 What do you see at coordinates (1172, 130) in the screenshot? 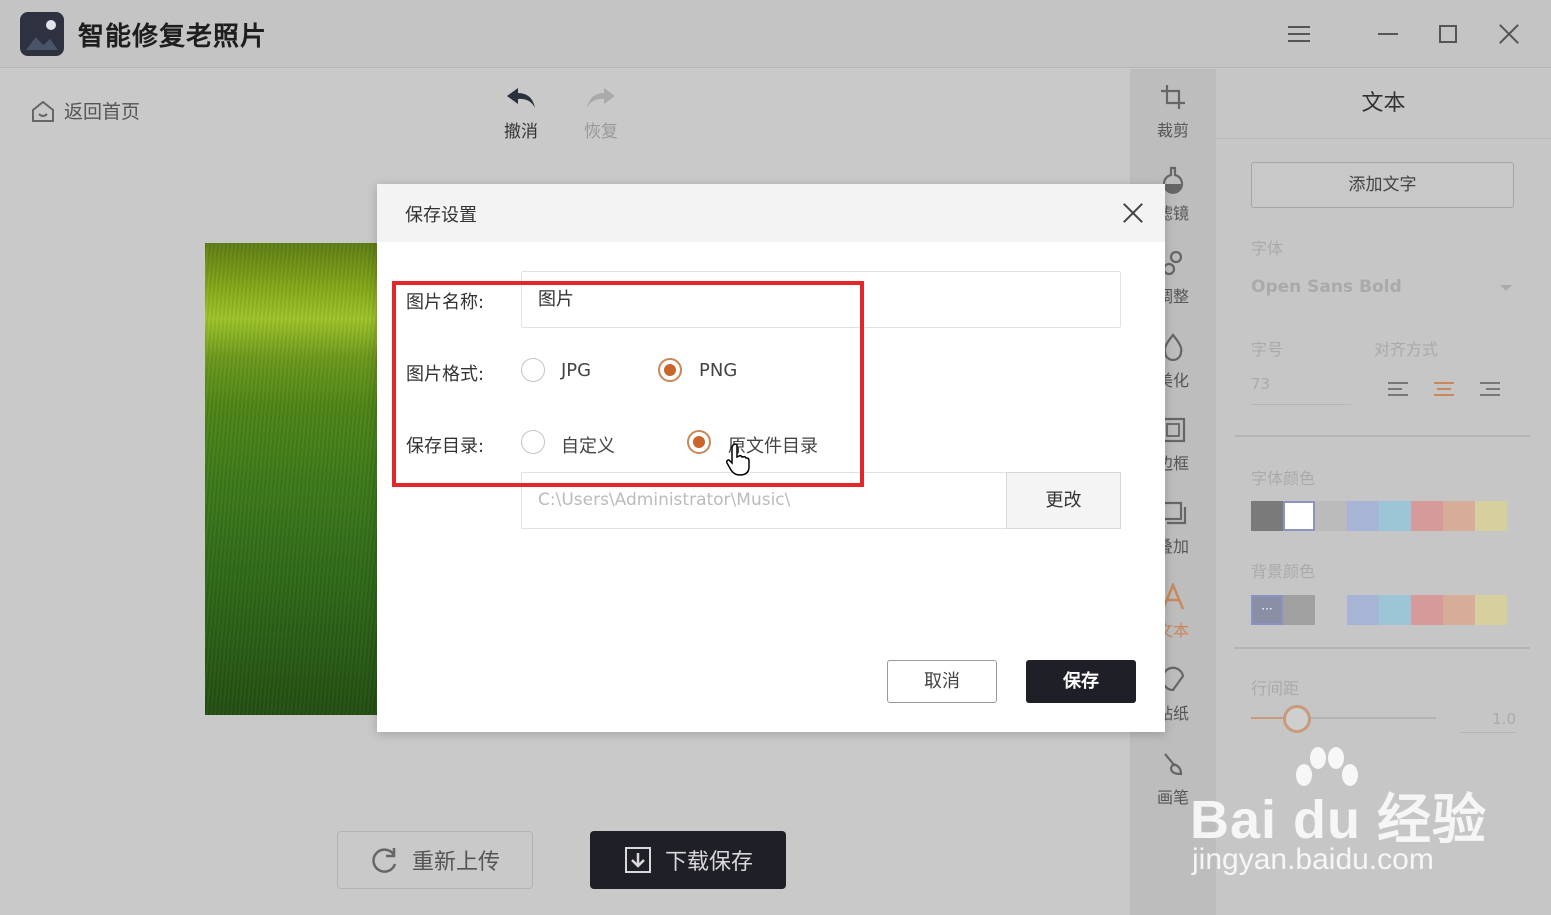
I see `tool-label: 裁剪` at bounding box center [1172, 130].